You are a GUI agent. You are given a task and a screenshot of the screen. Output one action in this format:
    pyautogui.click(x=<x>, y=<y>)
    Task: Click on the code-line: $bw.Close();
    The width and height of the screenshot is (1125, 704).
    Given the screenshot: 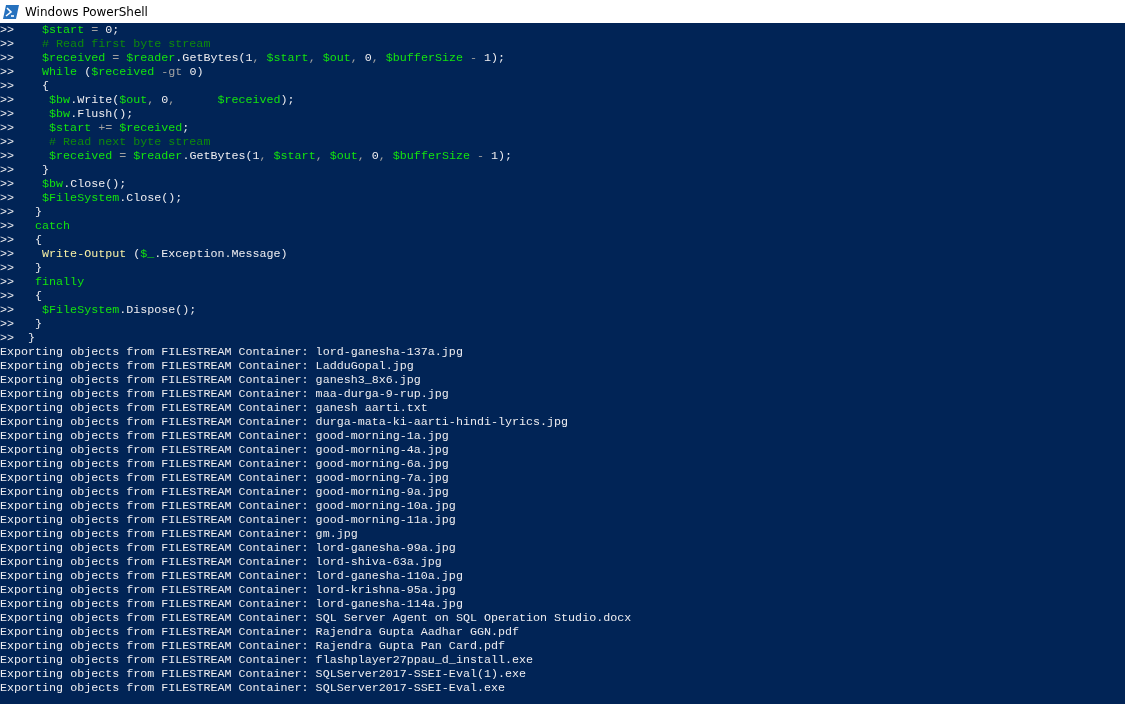 What is the action you would take?
    pyautogui.click(x=84, y=184)
    